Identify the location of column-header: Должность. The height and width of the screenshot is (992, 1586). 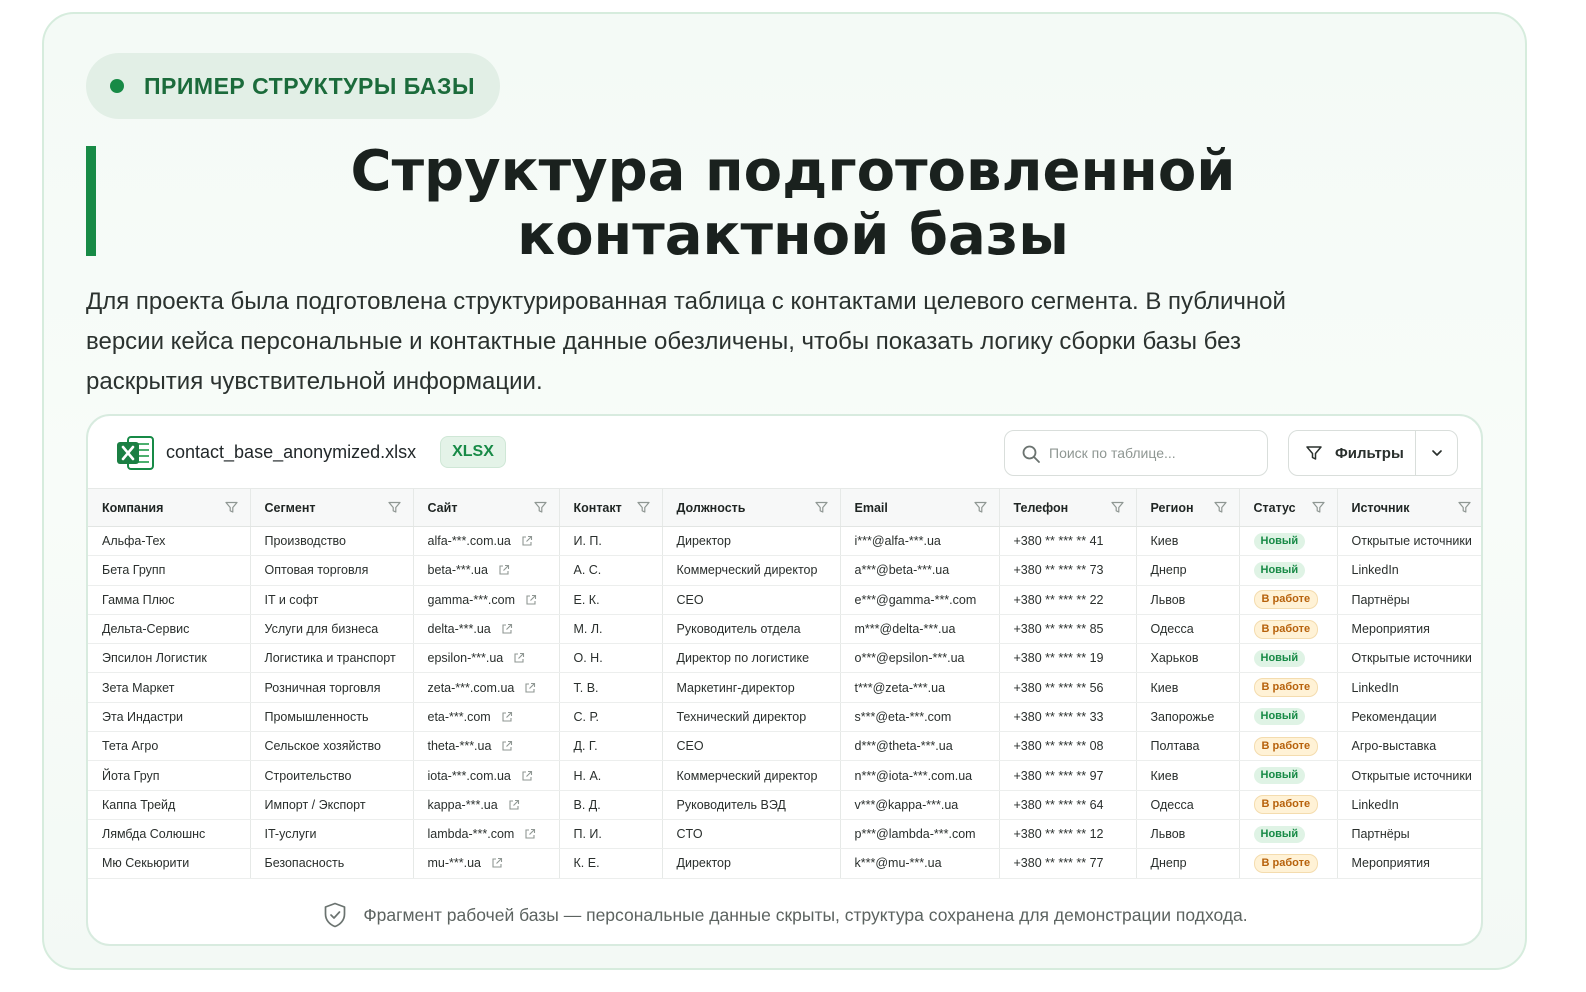
(751, 507).